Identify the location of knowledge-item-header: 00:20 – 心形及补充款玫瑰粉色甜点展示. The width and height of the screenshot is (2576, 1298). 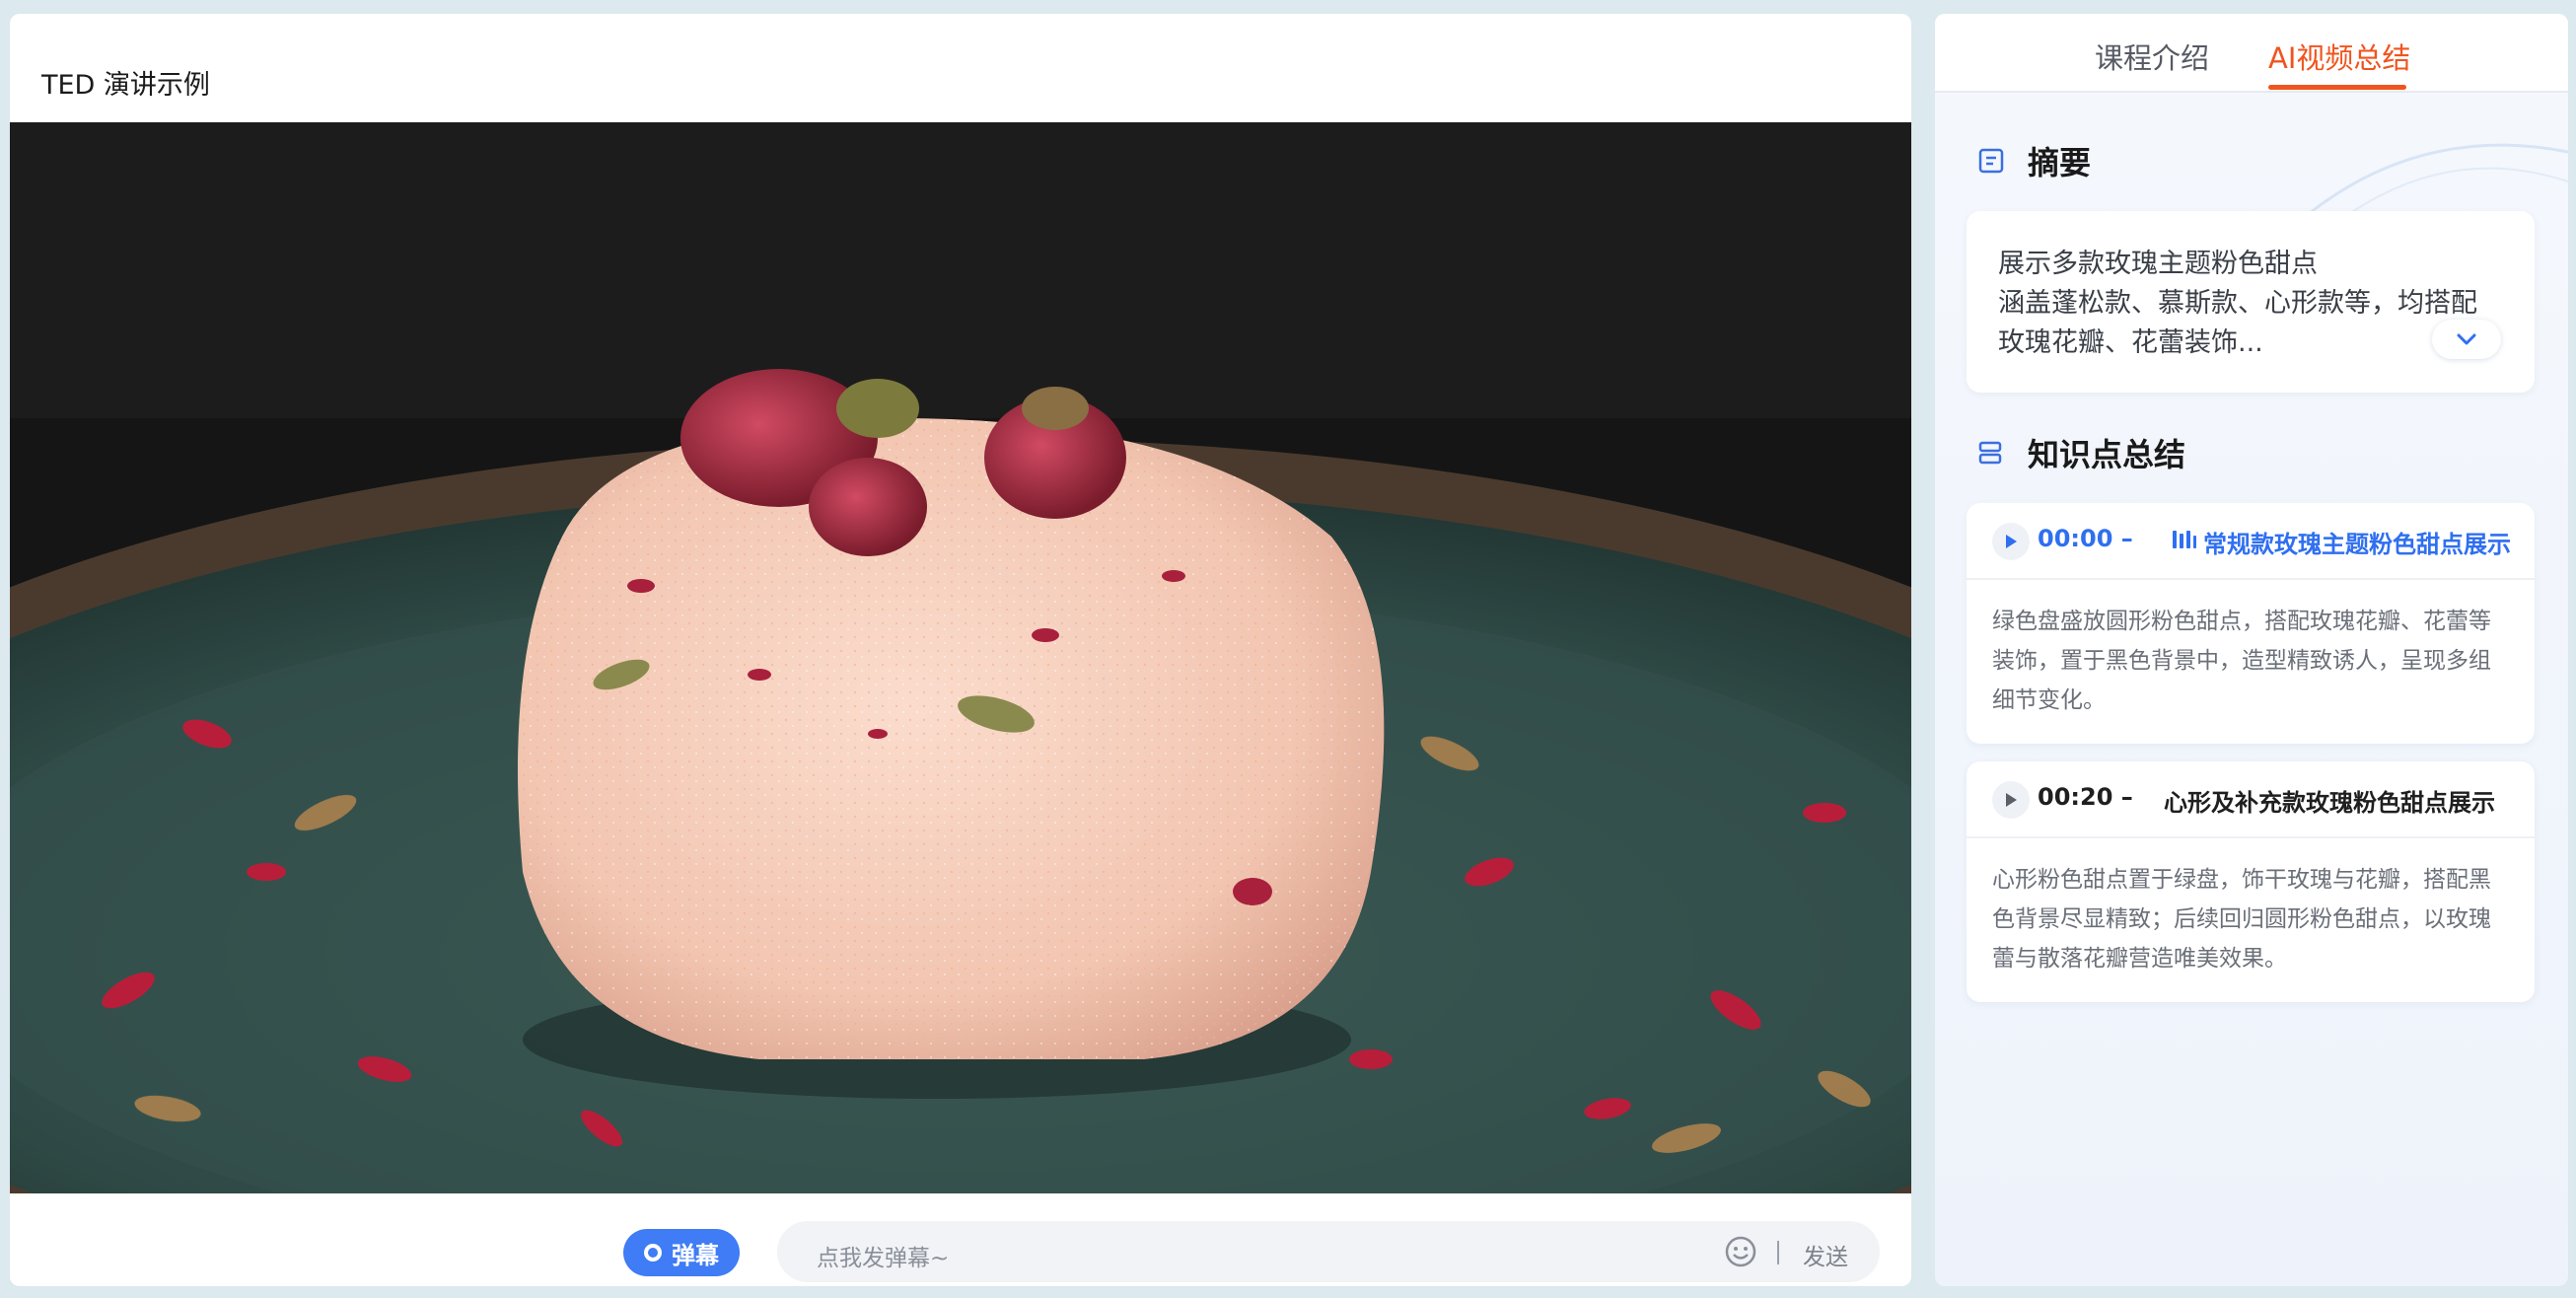
(2251, 799).